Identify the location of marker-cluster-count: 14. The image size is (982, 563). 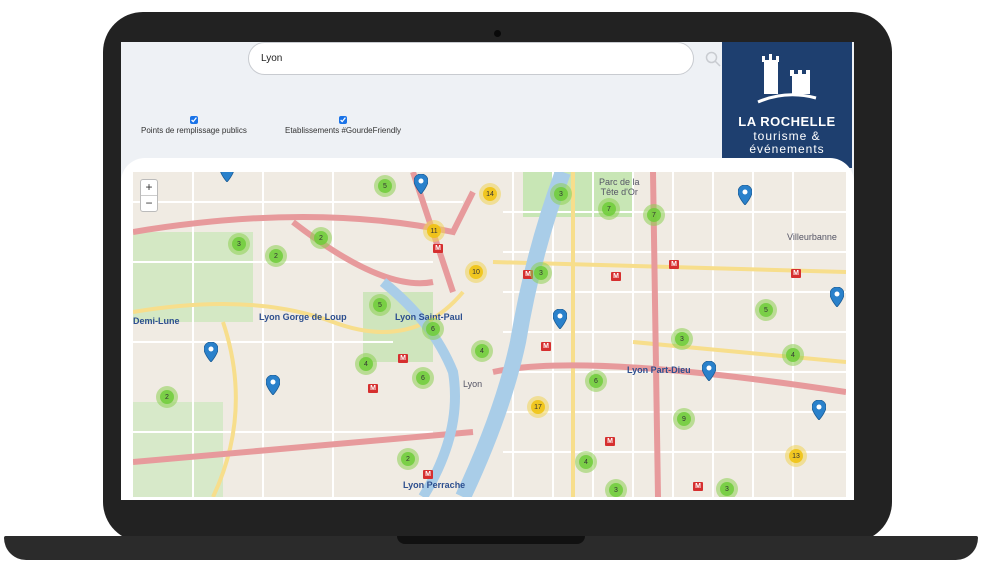
(490, 194).